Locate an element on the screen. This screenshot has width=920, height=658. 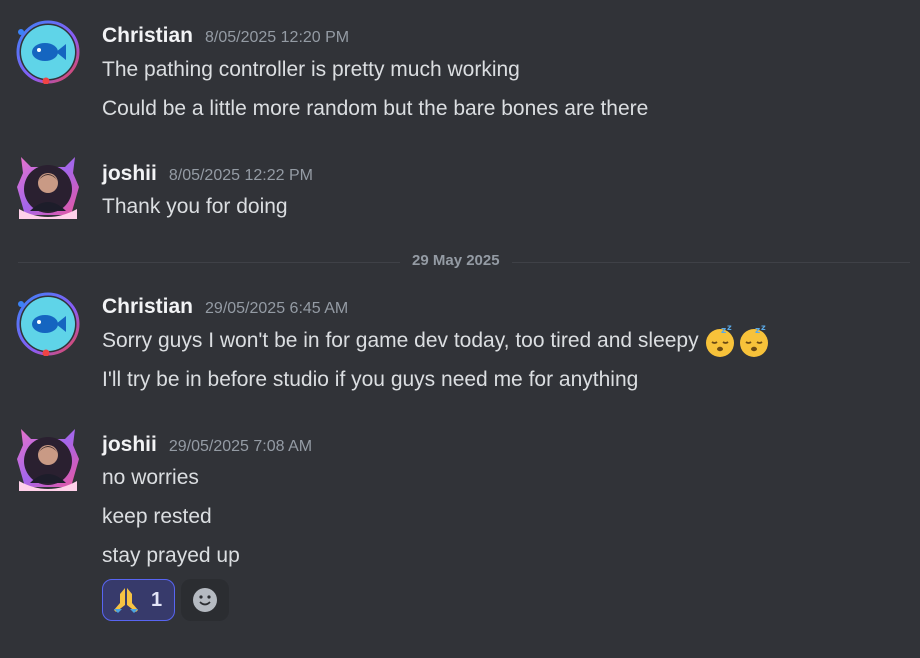
reaction-count: 1 is located at coordinates (157, 599).